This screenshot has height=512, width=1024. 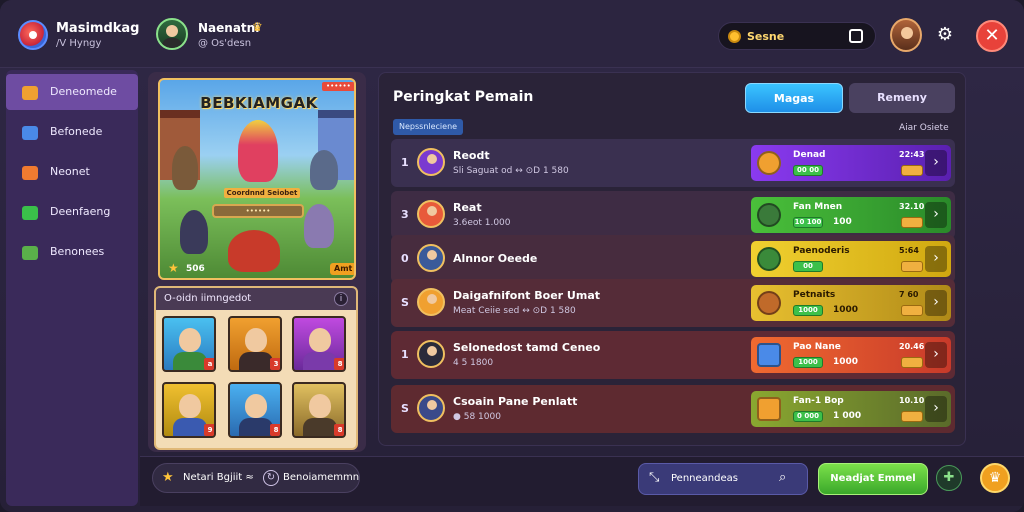 I want to click on score-delta: 7 60, so click(x=909, y=294).